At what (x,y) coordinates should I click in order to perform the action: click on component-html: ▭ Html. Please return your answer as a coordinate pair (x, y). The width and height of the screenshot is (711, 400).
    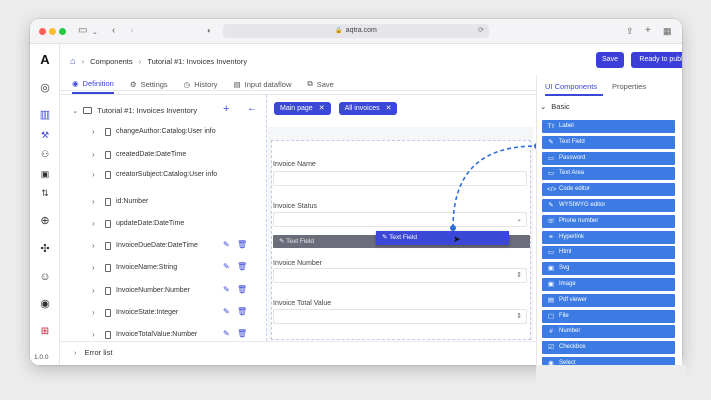
    Looking at the image, I should click on (608, 253).